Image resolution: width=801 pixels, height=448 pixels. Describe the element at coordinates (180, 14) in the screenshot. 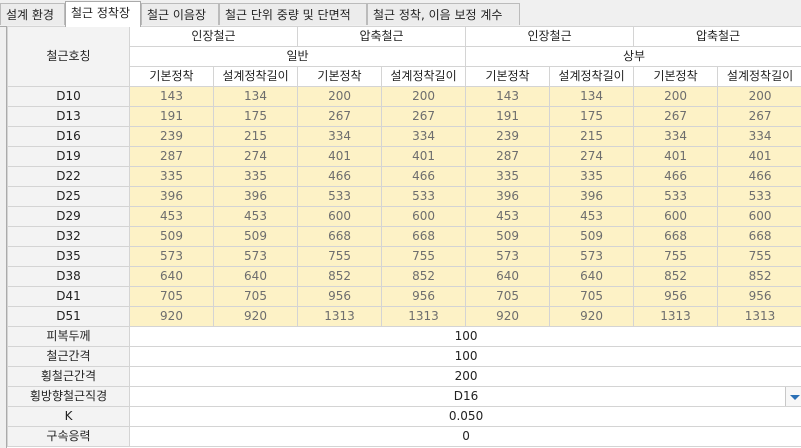

I see `tab-splice-length: 철근 이음장` at that location.